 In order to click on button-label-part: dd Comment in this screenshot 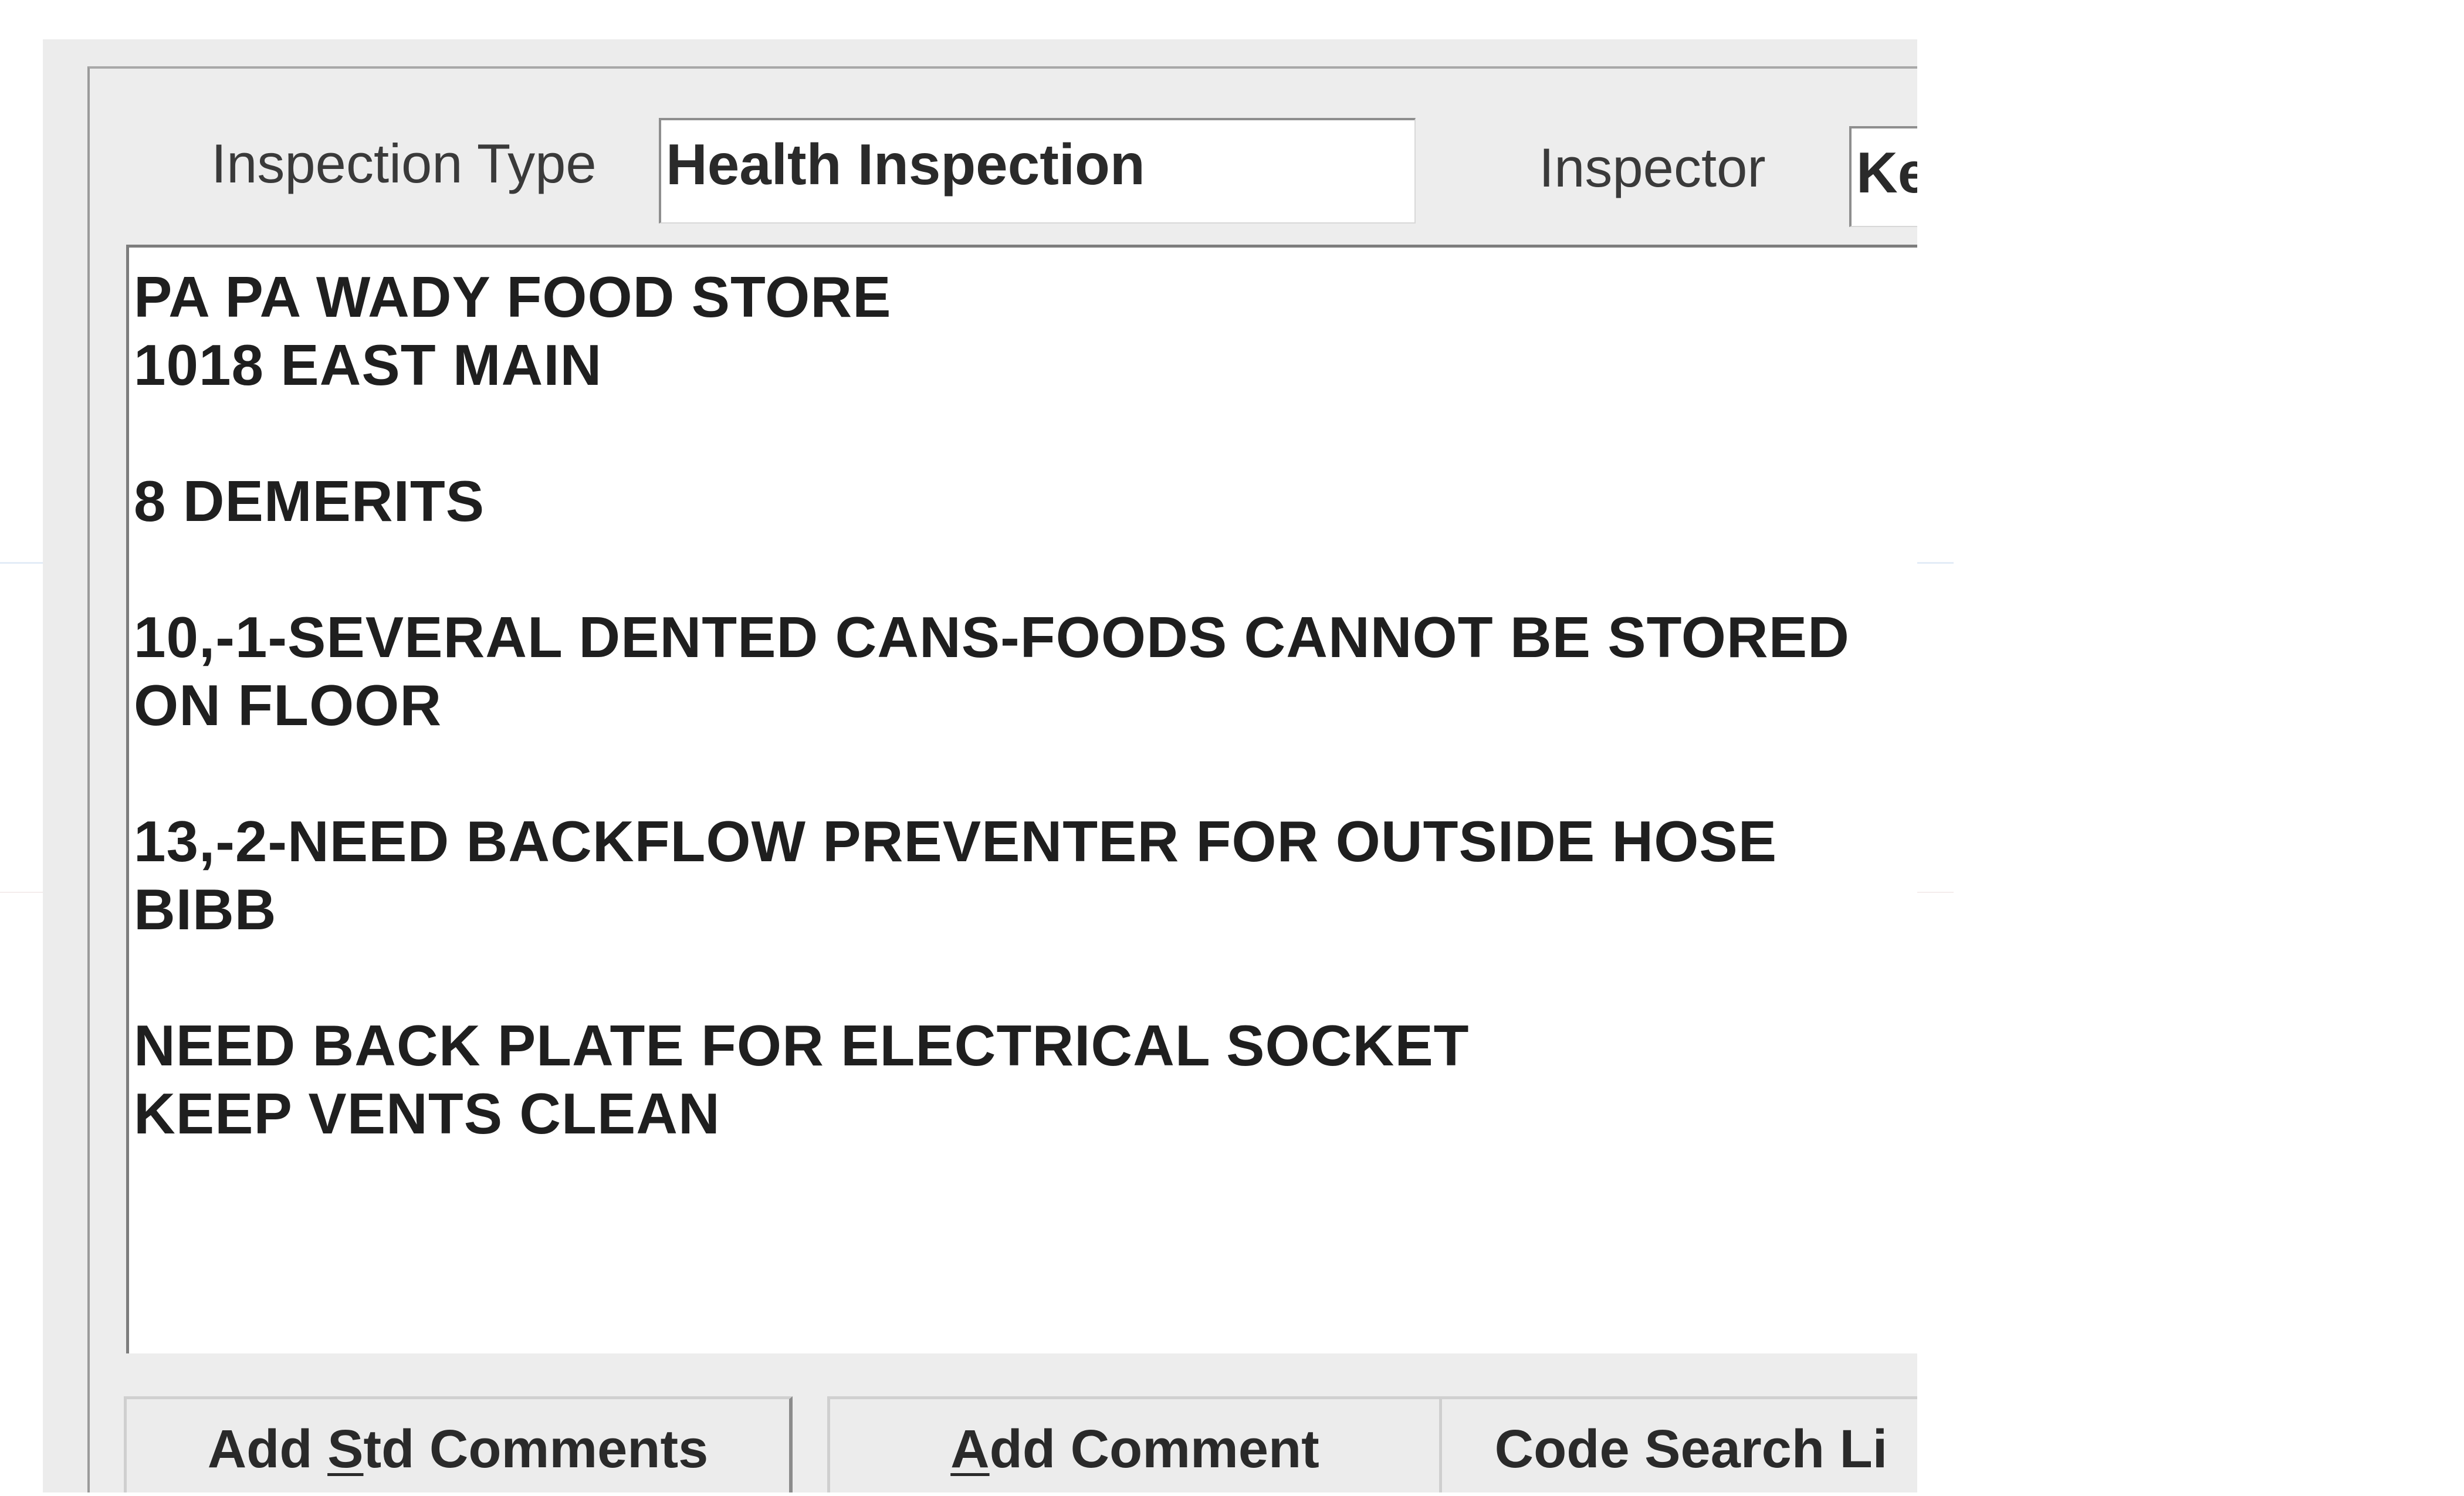, I will do `click(1154, 1449)`.